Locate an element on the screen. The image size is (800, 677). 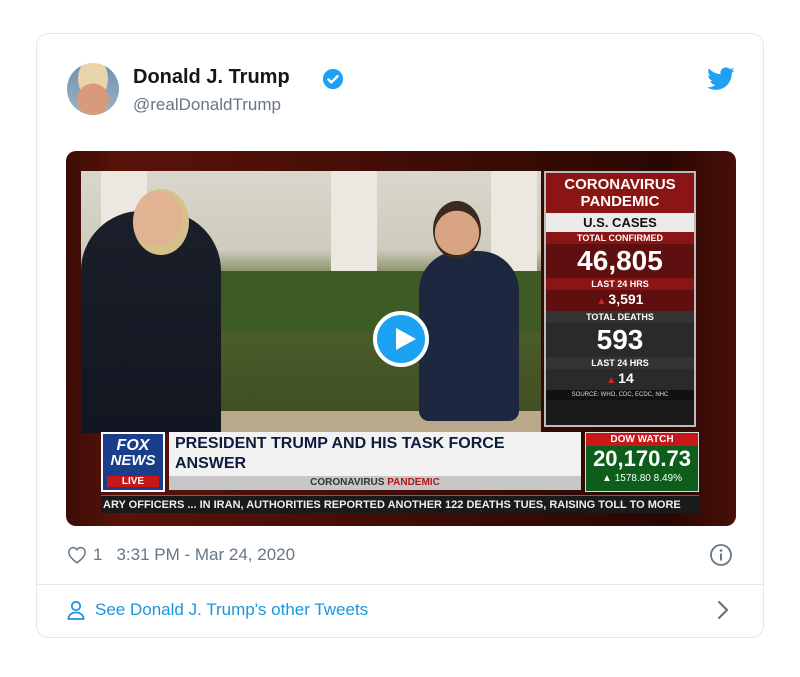
like-count: 1 is located at coordinates (97, 555).